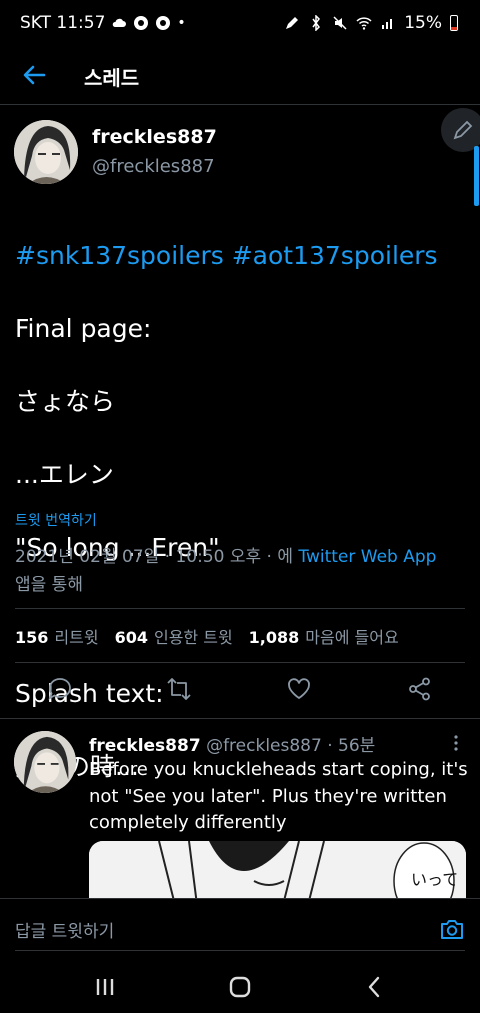 This screenshot has height=1013, width=480. What do you see at coordinates (434, 879) in the screenshot?
I see `speech-bubble-text: いって` at bounding box center [434, 879].